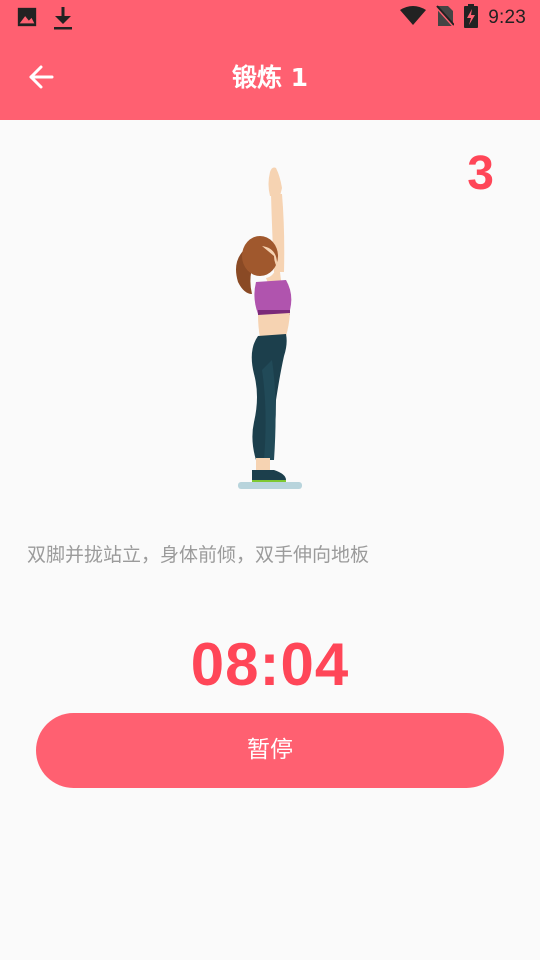 The image size is (540, 960). Describe the element at coordinates (270, 664) in the screenshot. I see `countdown-timer: 08:04` at that location.